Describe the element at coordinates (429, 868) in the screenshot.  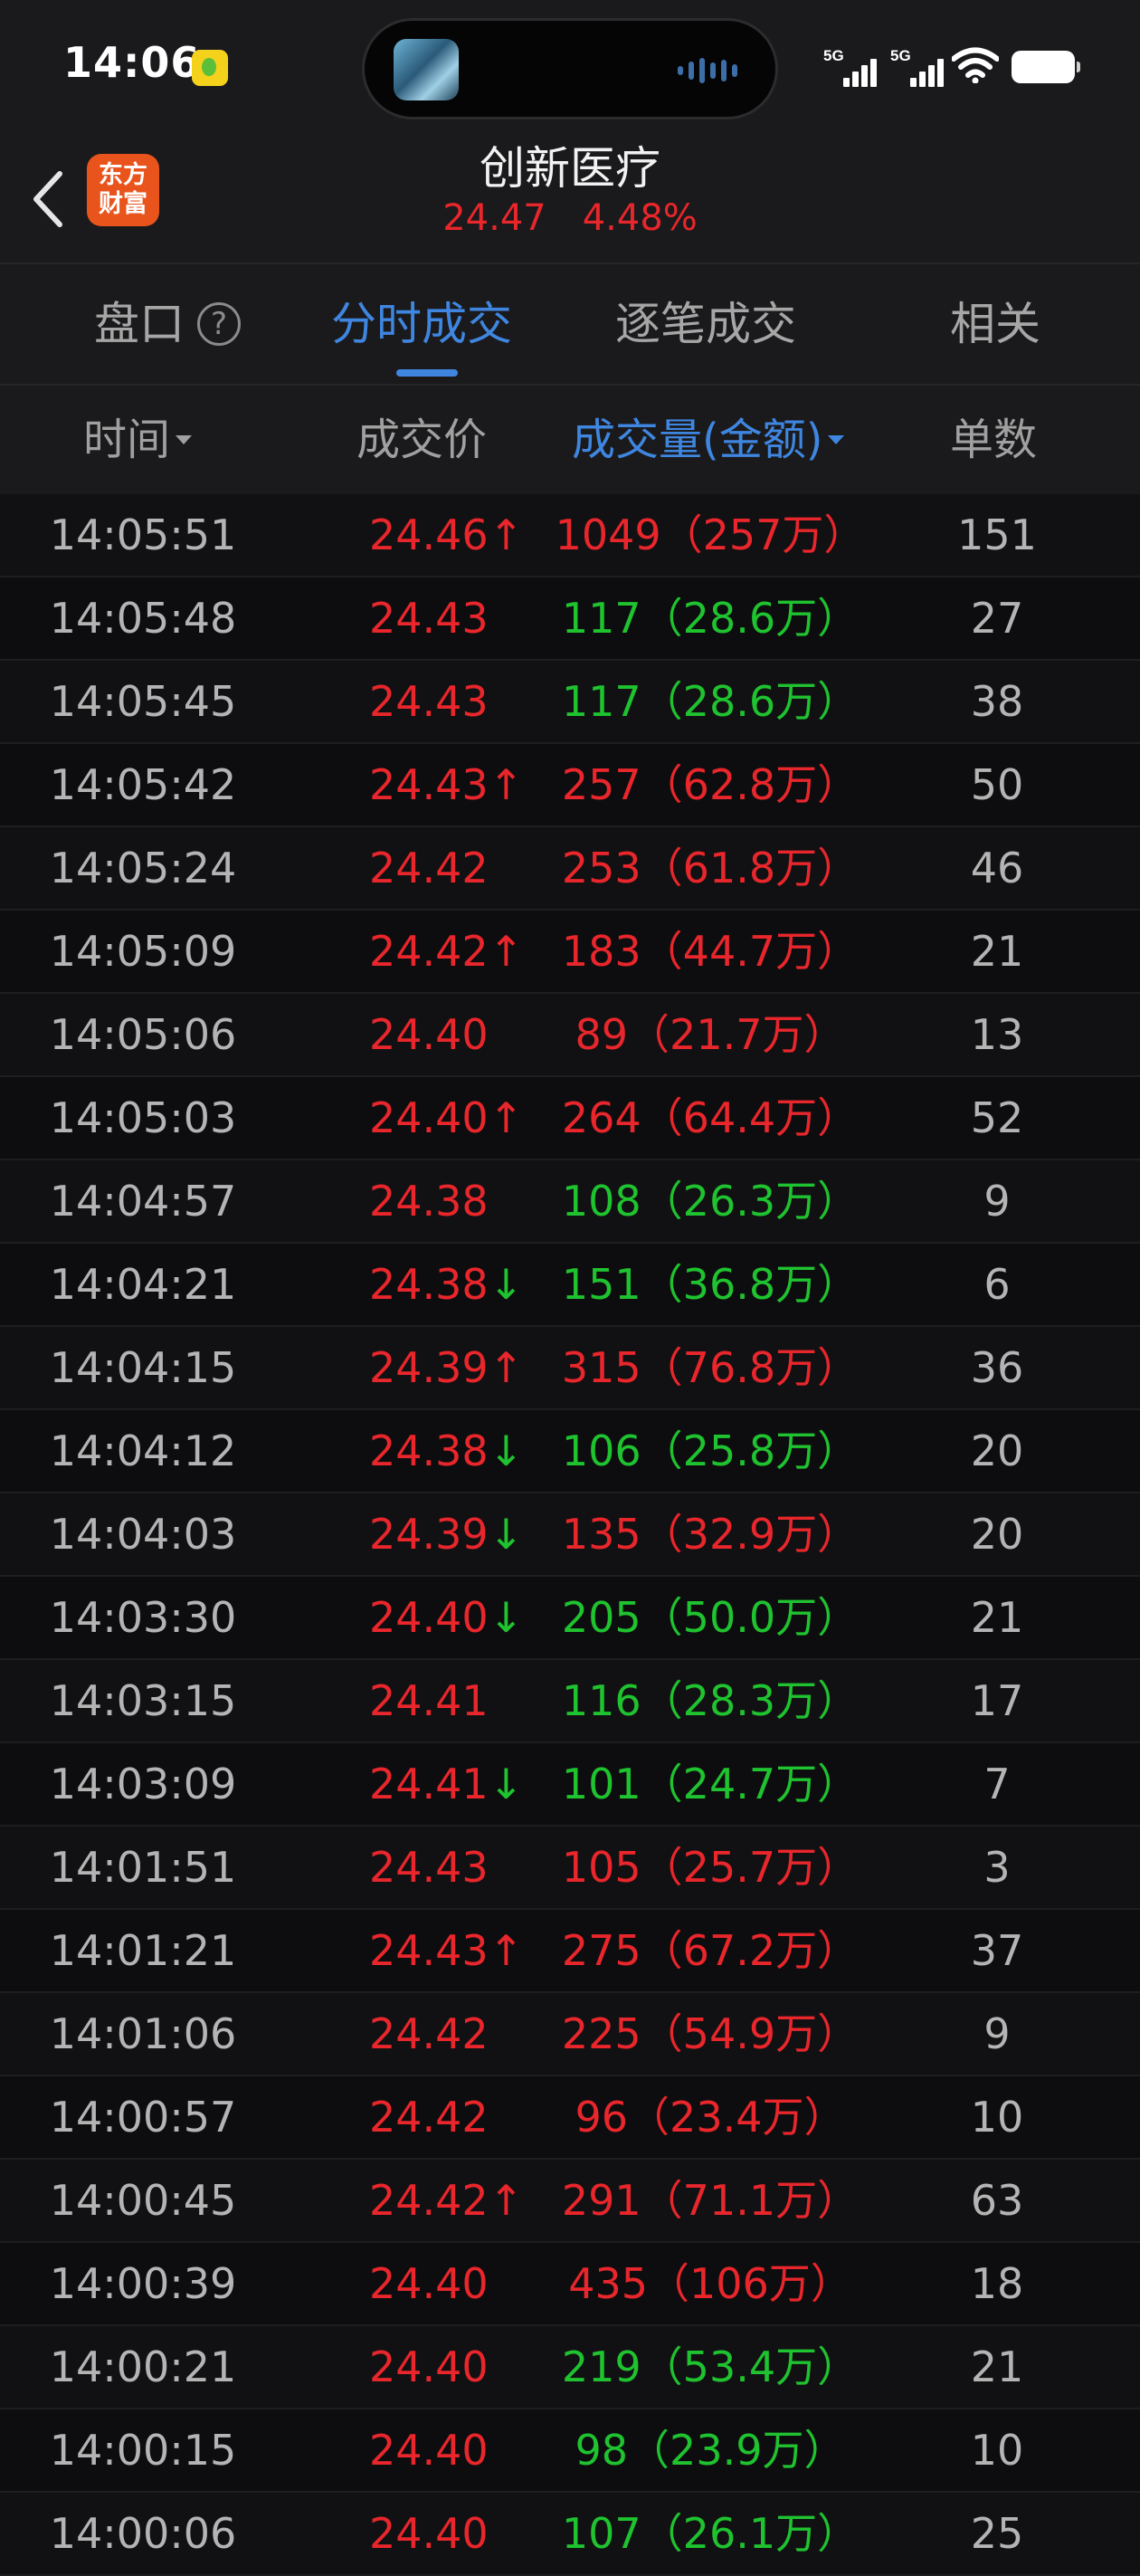
I see `trade-price: 24.42` at that location.